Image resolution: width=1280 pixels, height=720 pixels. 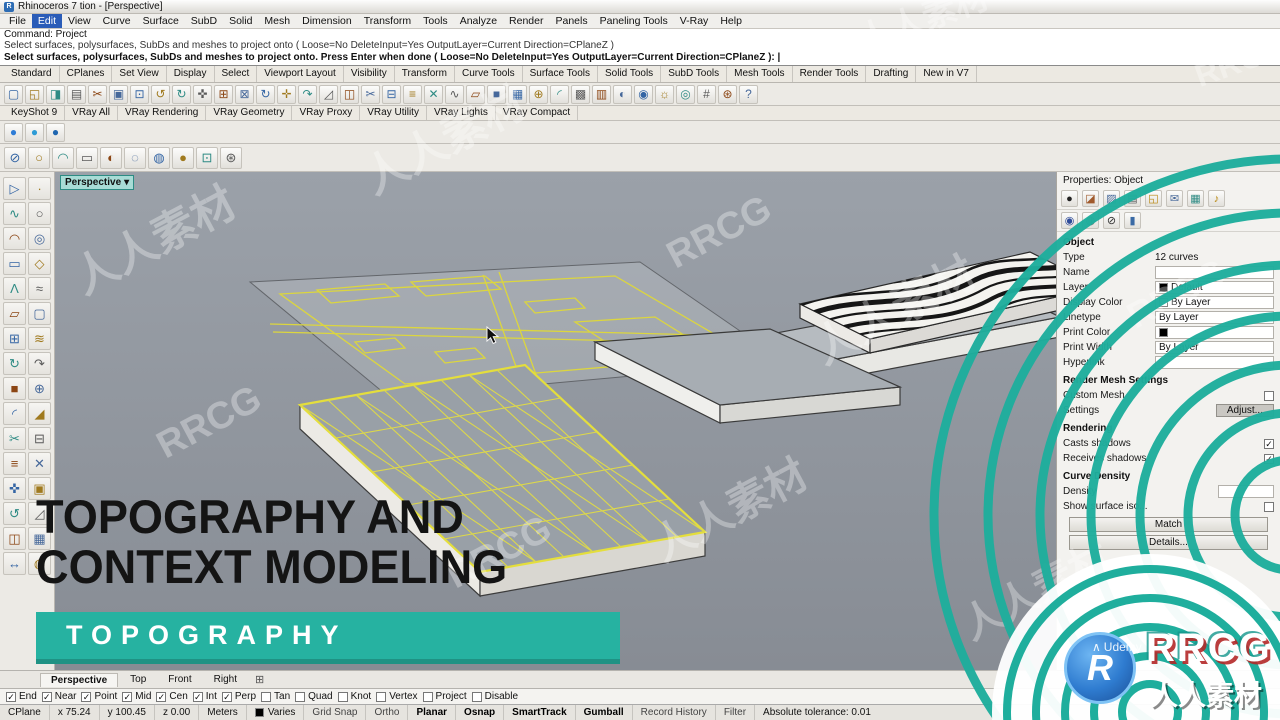 I want to click on toolbar-tab-set-view: Set View, so click(x=139, y=74).